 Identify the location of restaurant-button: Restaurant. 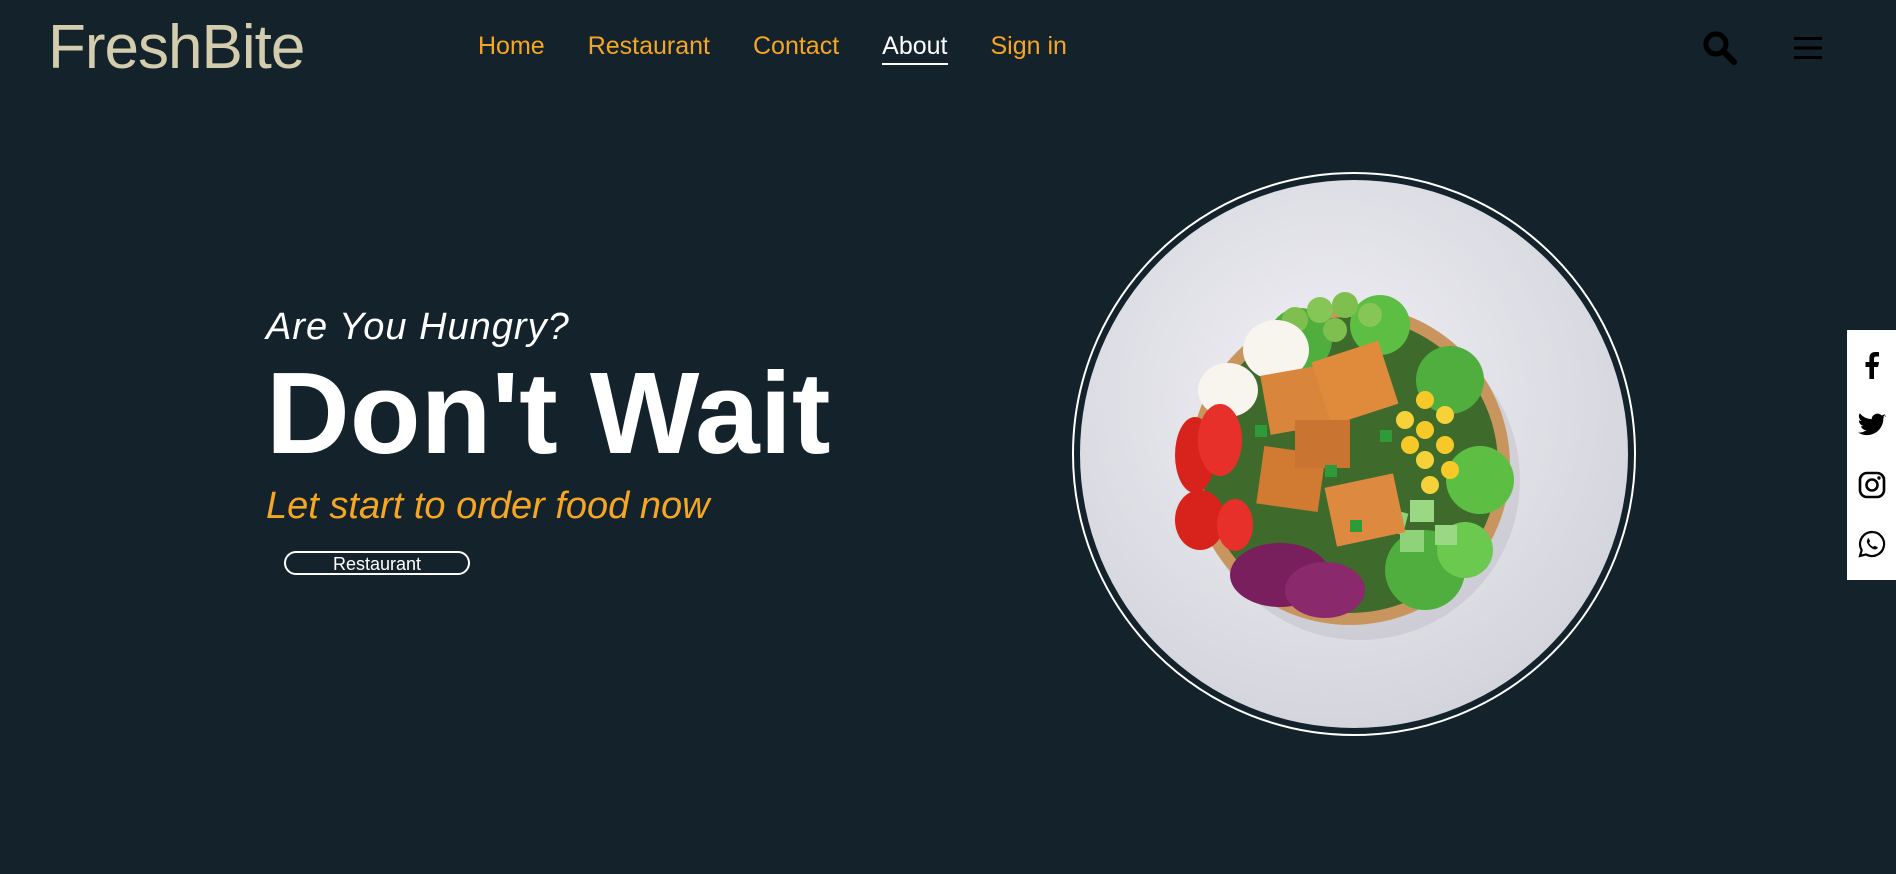
(377, 563).